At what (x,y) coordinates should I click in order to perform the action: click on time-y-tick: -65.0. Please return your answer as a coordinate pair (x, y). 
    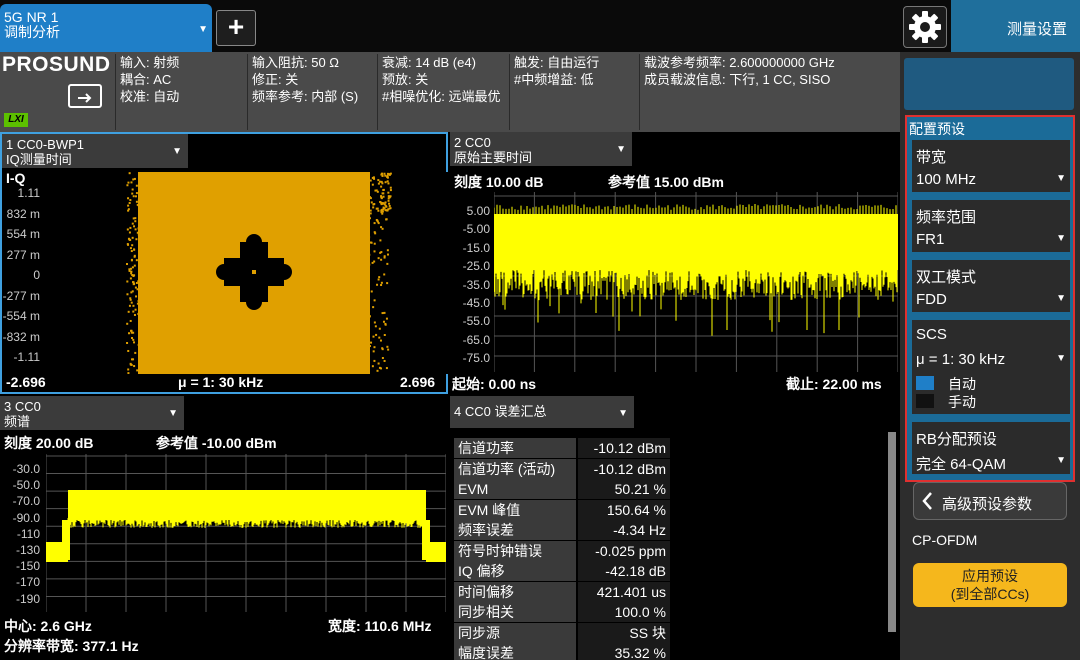
    Looking at the image, I should click on (476, 339).